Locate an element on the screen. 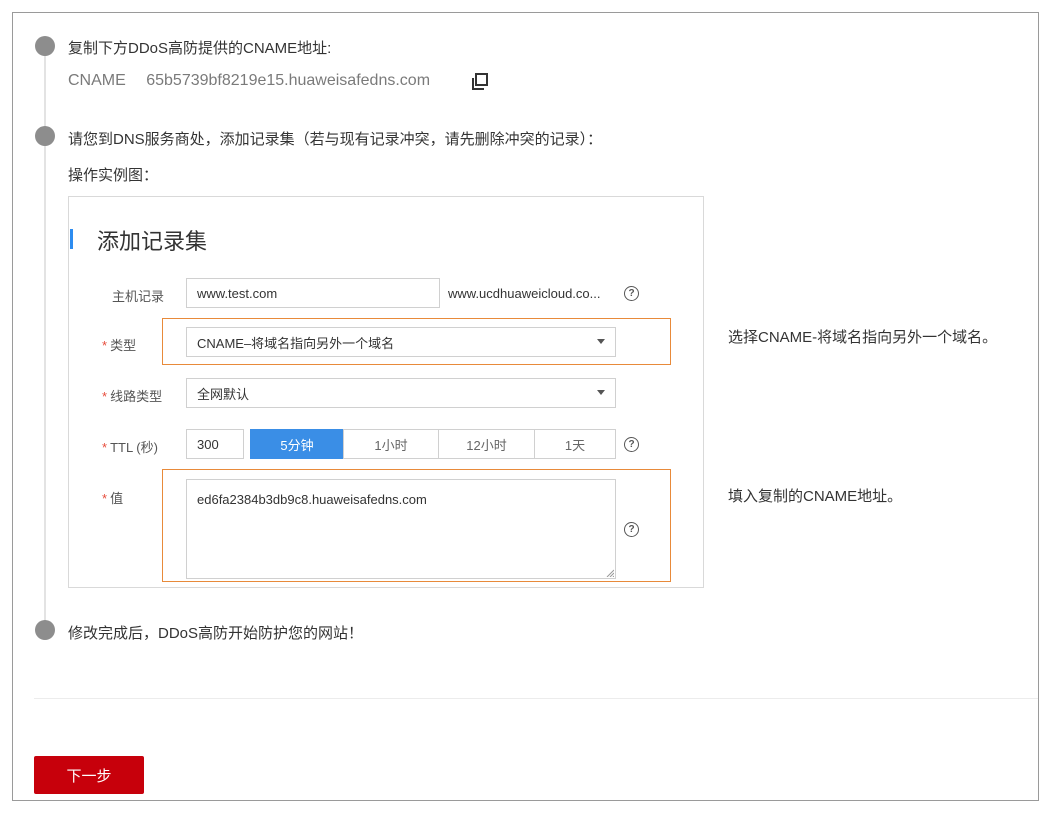 The height and width of the screenshot is (813, 1051). ttl-label: * TTL (秒) is located at coordinates (130, 446).